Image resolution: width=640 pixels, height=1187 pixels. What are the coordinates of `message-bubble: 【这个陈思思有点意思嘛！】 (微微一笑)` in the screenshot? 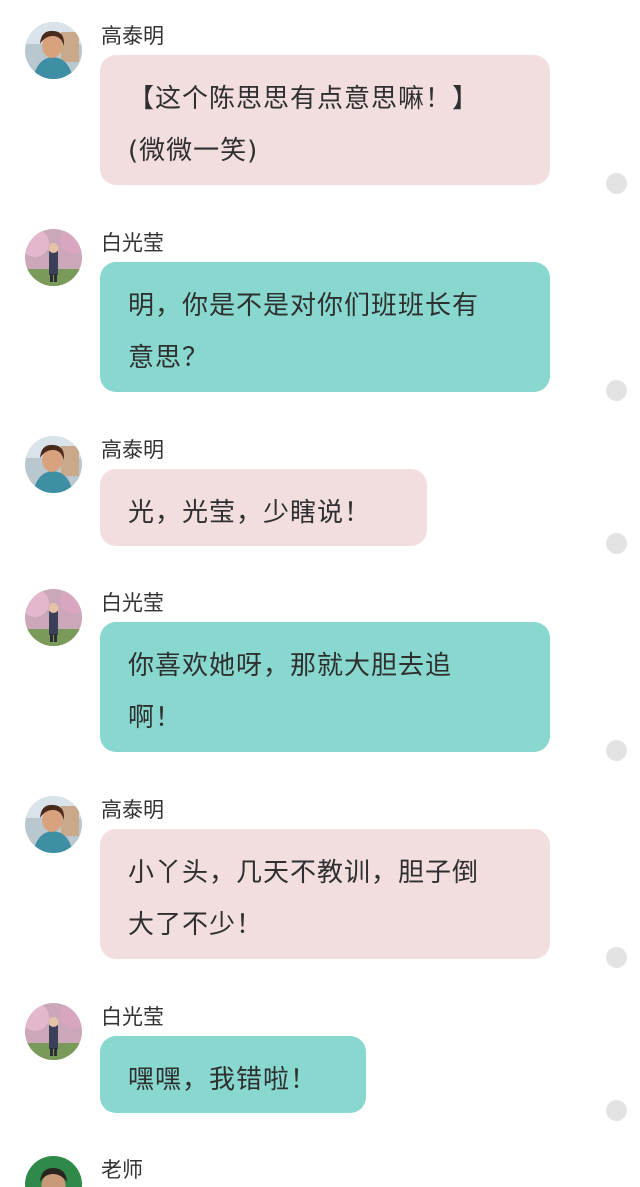 It's located at (325, 120).